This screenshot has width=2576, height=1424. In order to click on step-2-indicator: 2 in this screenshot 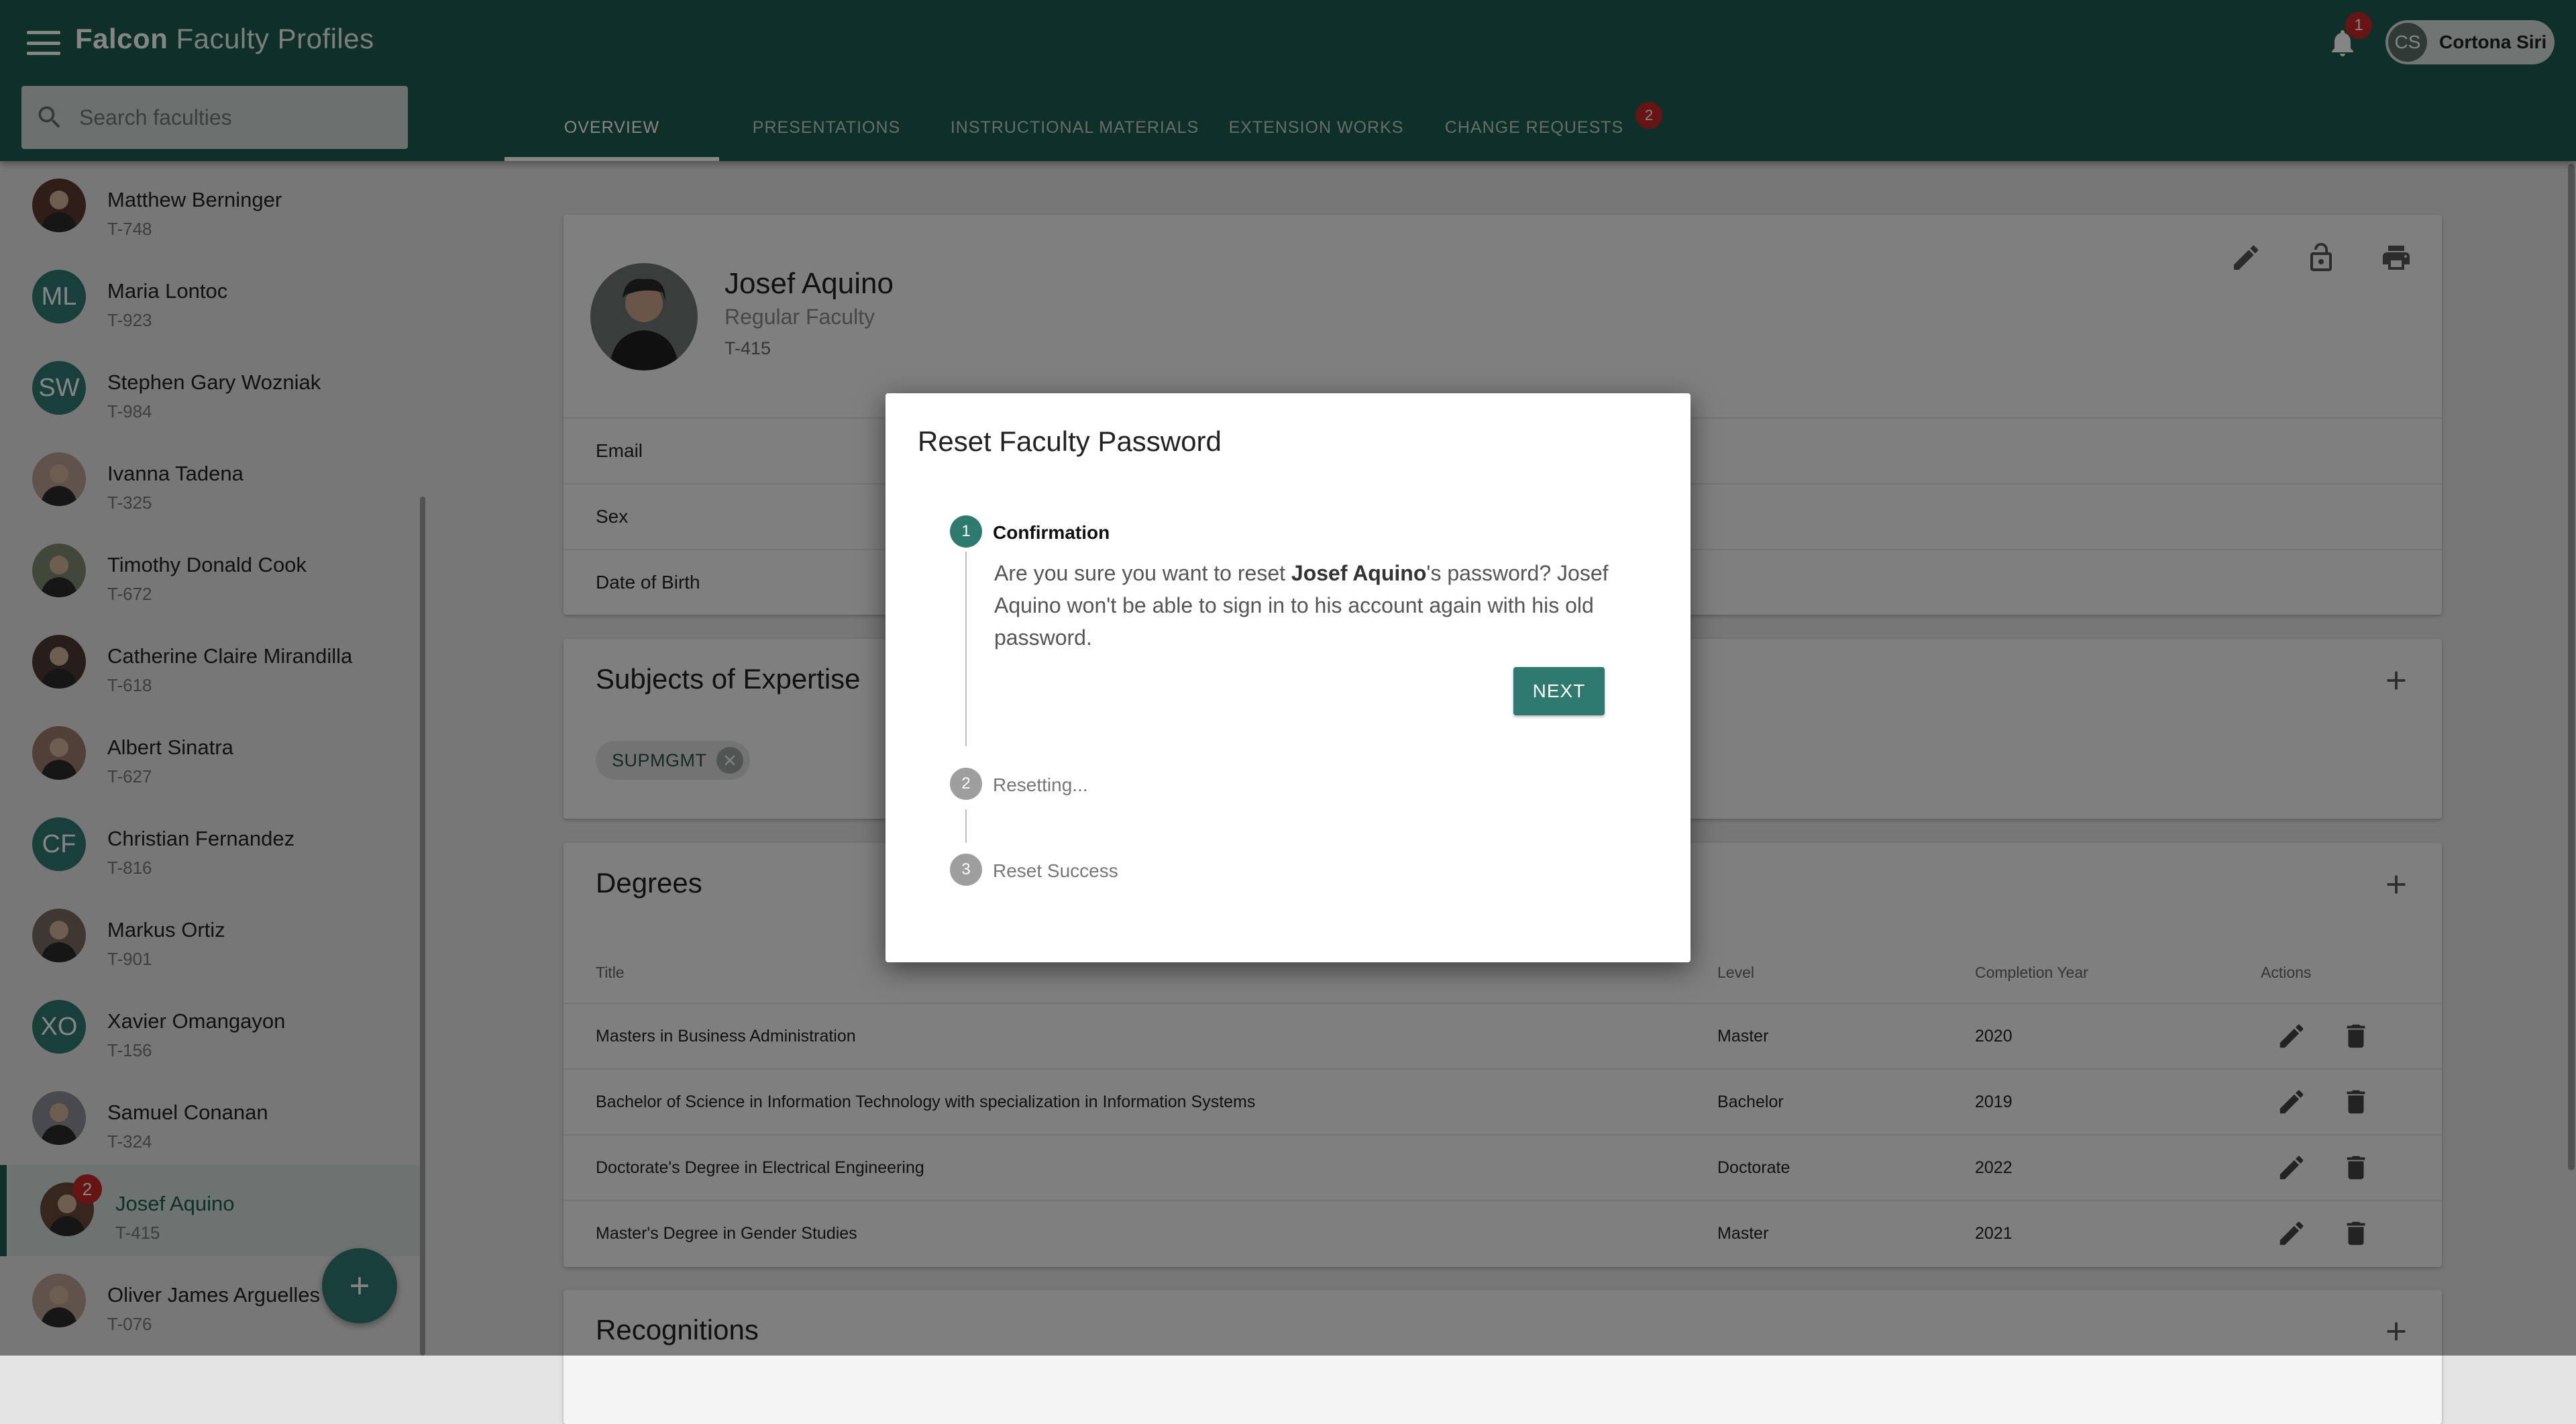, I will do `click(966, 784)`.